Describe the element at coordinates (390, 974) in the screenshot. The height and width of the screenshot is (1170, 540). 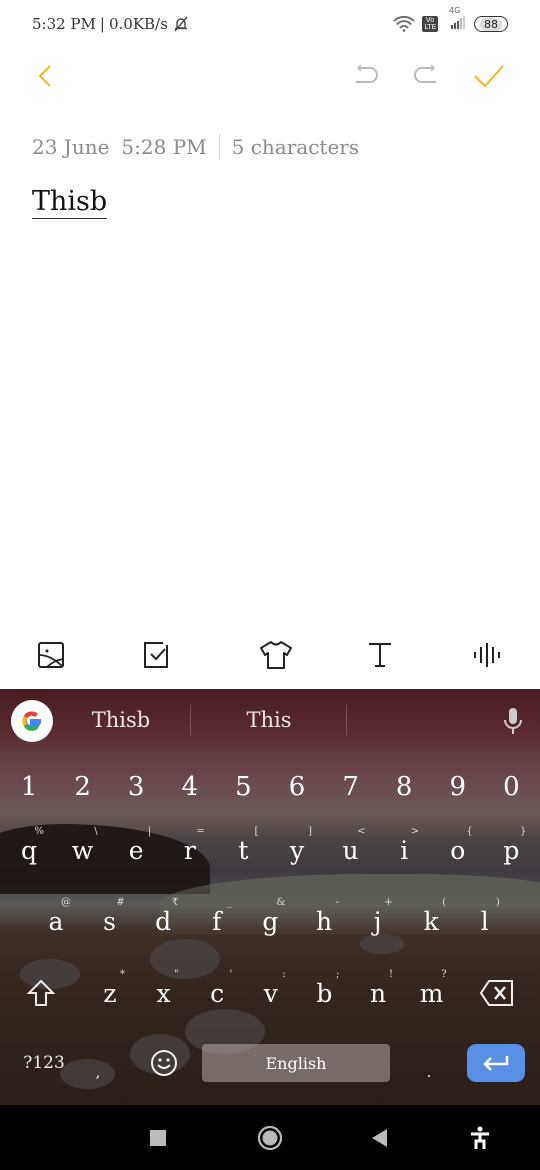
I see `key-hint: !` at that location.